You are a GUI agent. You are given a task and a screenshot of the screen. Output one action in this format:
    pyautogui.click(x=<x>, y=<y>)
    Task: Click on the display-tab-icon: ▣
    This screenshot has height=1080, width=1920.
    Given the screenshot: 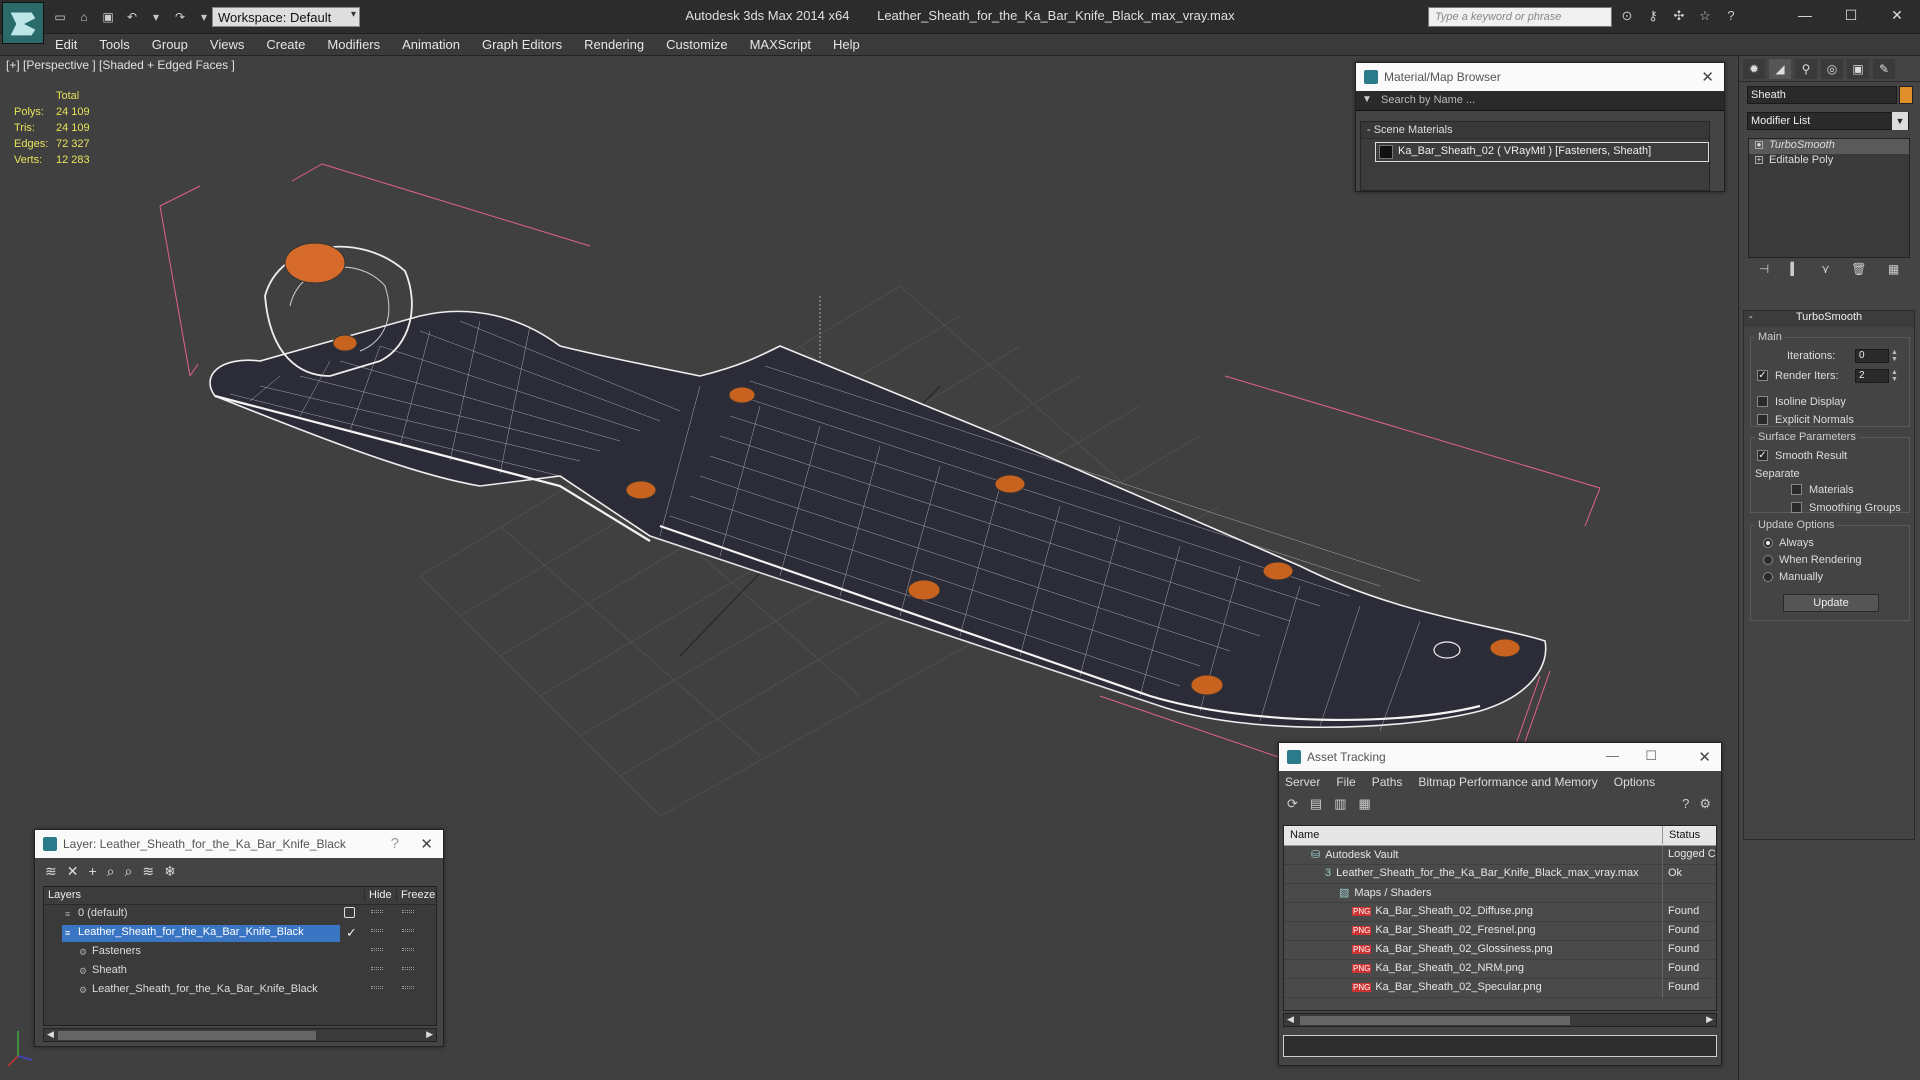 What is the action you would take?
    pyautogui.click(x=1858, y=69)
    